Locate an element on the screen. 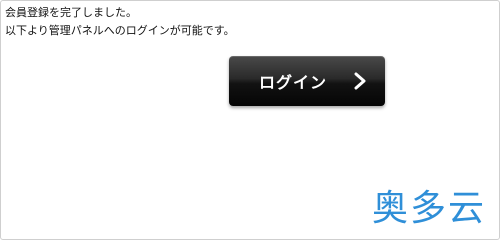 The width and height of the screenshot is (500, 240). message-line-2: 以下より管理パネルへのログインが可能です。 is located at coordinates (120, 30).